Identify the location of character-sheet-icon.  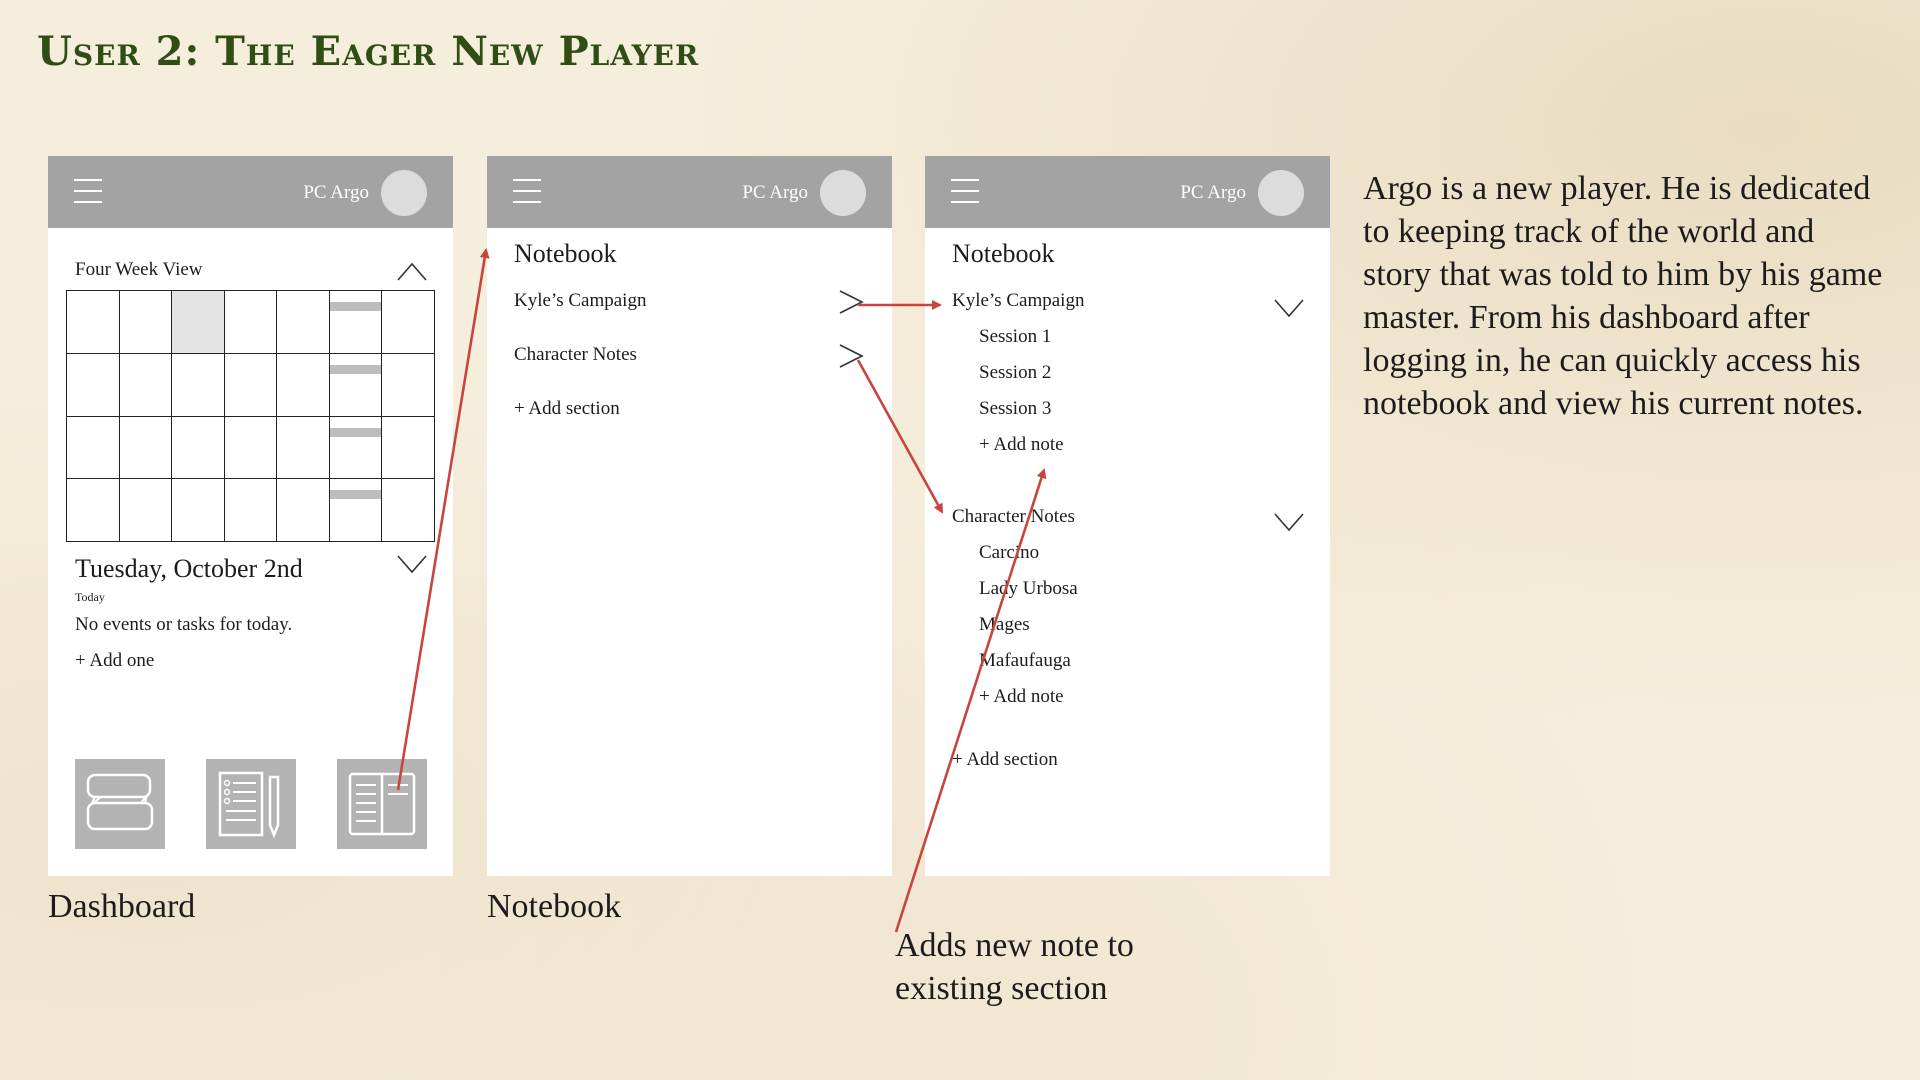
(249, 805).